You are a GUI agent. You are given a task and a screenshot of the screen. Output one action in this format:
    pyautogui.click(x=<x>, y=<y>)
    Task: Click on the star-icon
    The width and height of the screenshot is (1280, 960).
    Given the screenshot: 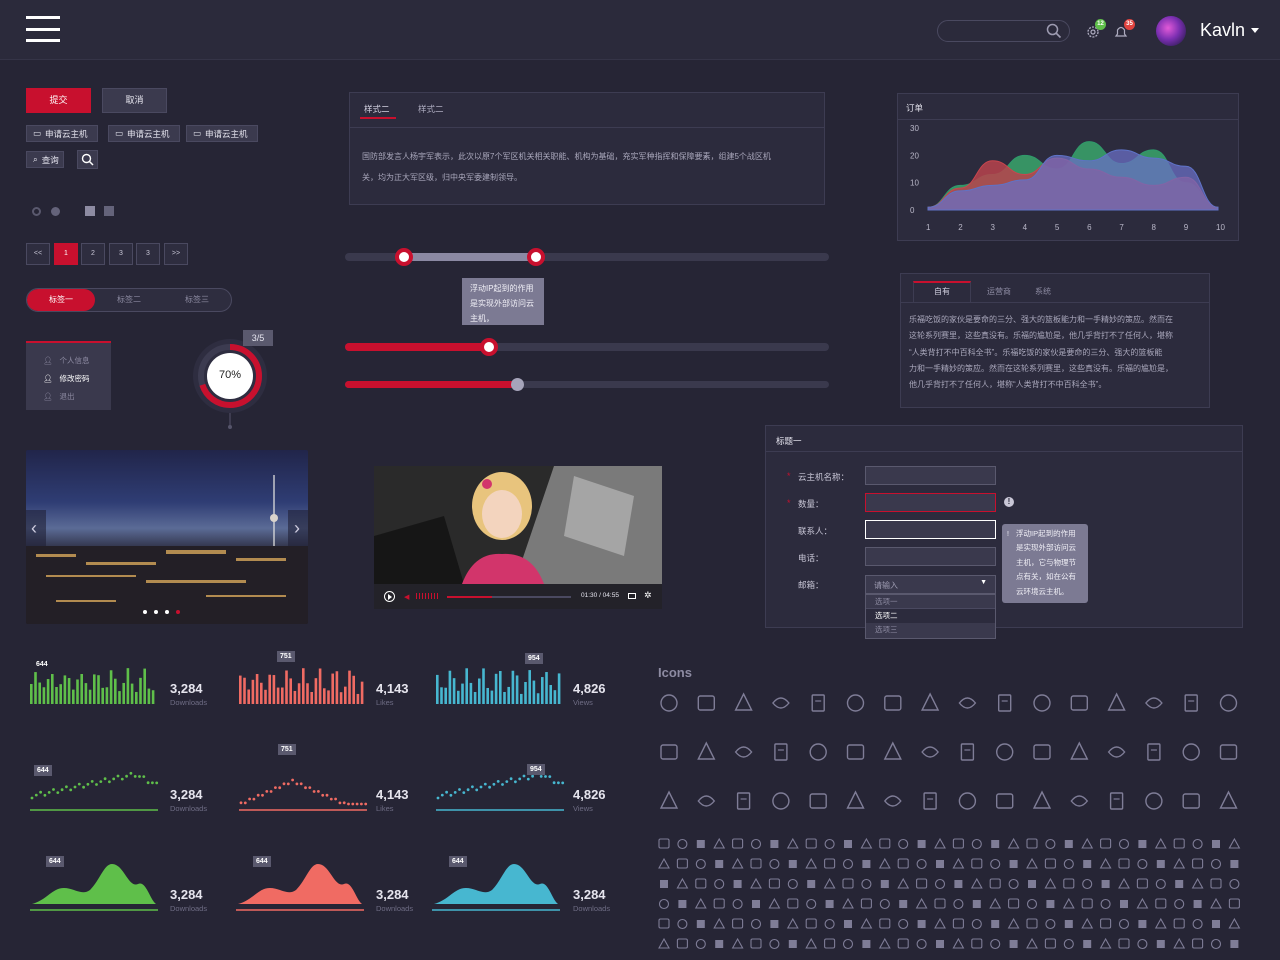 What is the action you would take?
    pyautogui.click(x=743, y=701)
    